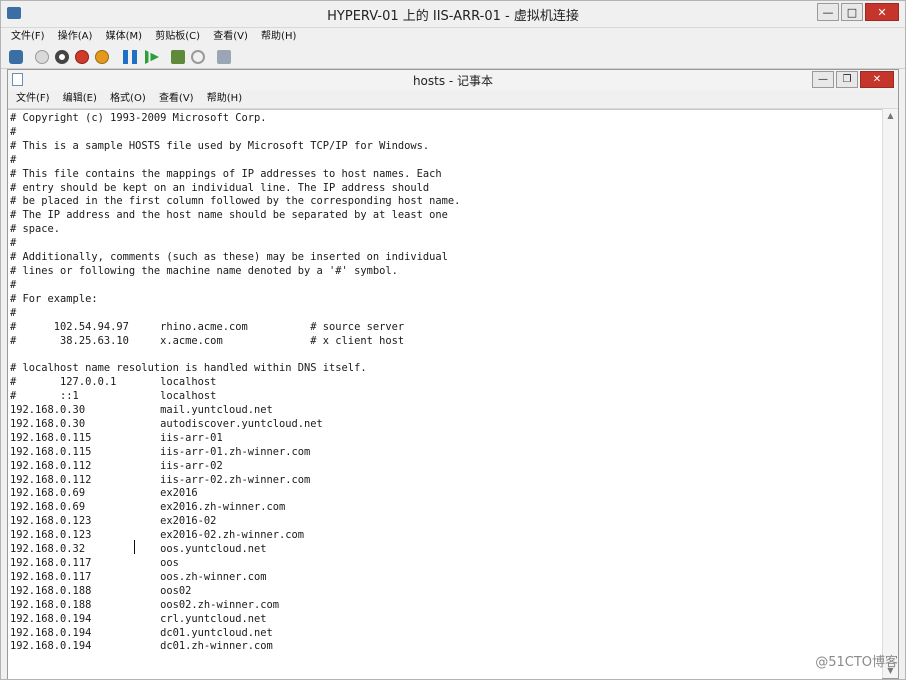 The height and width of the screenshot is (680, 906). I want to click on vm-title-bar: HYPERV-01 上的 IIS-ARR-01 - 虚拟机连接 — □ ✕, so click(453, 14).